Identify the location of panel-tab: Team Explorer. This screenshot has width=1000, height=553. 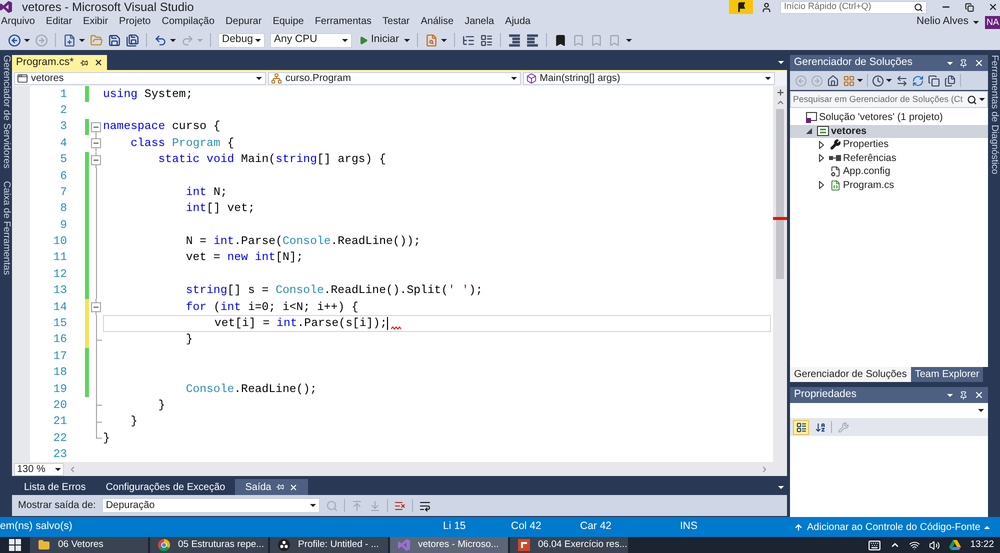
(947, 374).